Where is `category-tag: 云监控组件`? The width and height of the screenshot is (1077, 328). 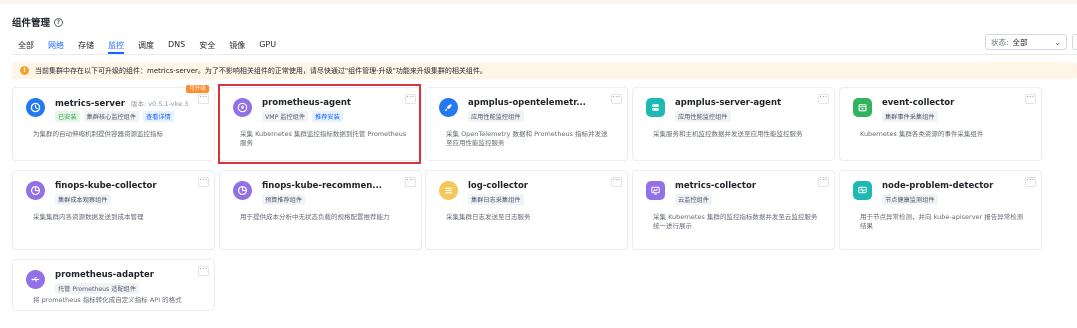 category-tag: 云监控组件 is located at coordinates (693, 199).